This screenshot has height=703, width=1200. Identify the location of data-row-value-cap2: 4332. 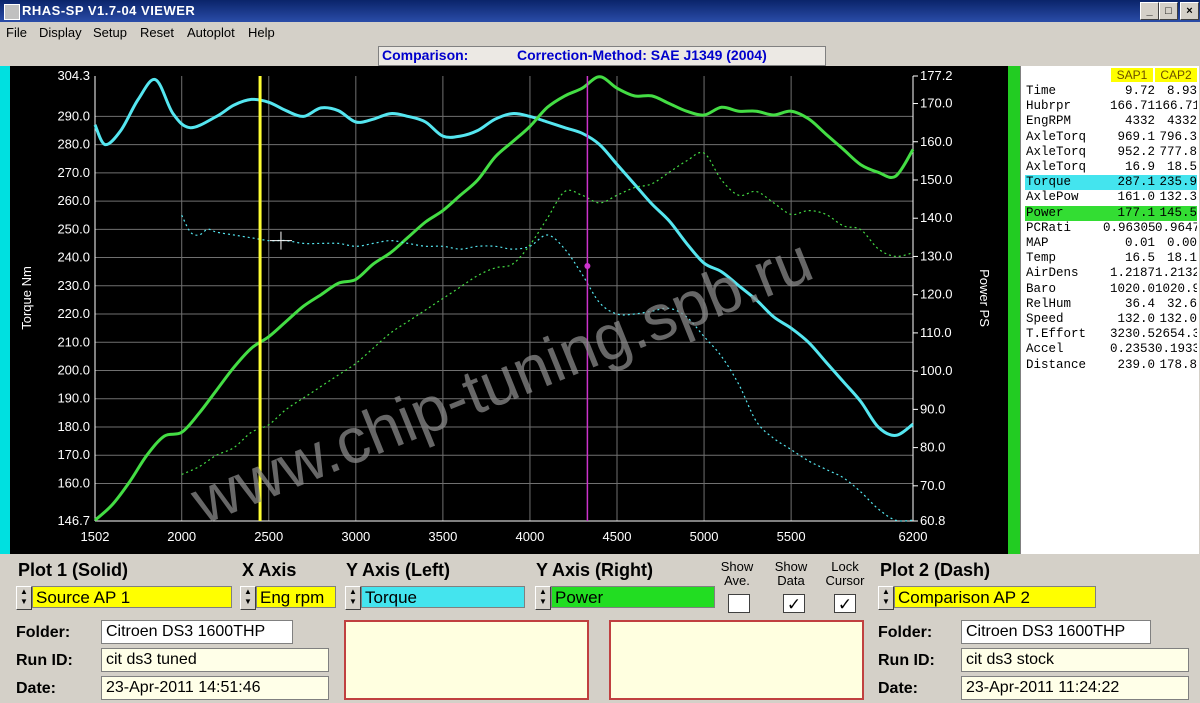
(1181, 121).